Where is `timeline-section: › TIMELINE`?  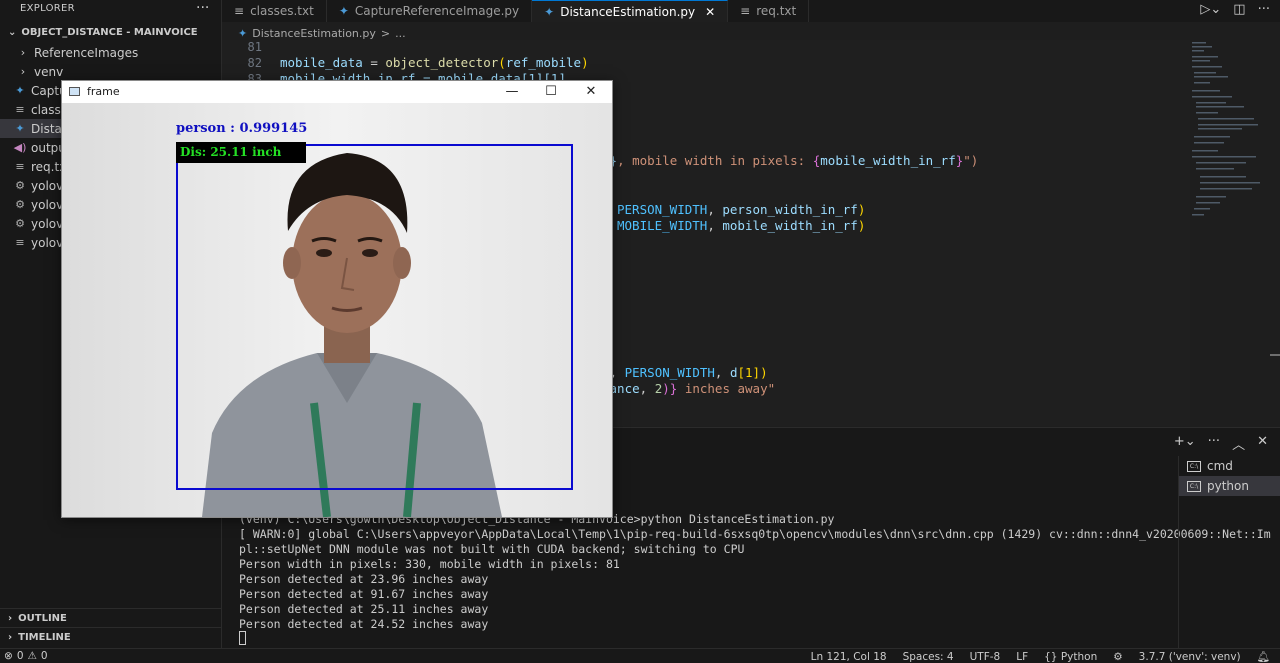 timeline-section: › TIMELINE is located at coordinates (110, 636).